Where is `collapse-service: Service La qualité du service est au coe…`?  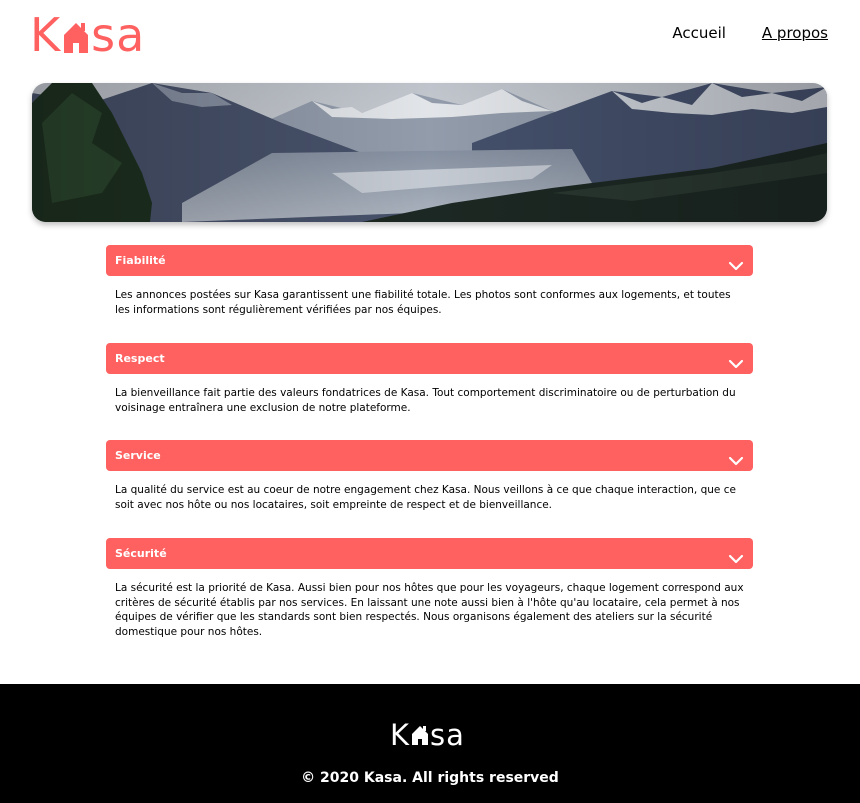
collapse-service: Service La qualité du service est au coe… is located at coordinates (429, 489).